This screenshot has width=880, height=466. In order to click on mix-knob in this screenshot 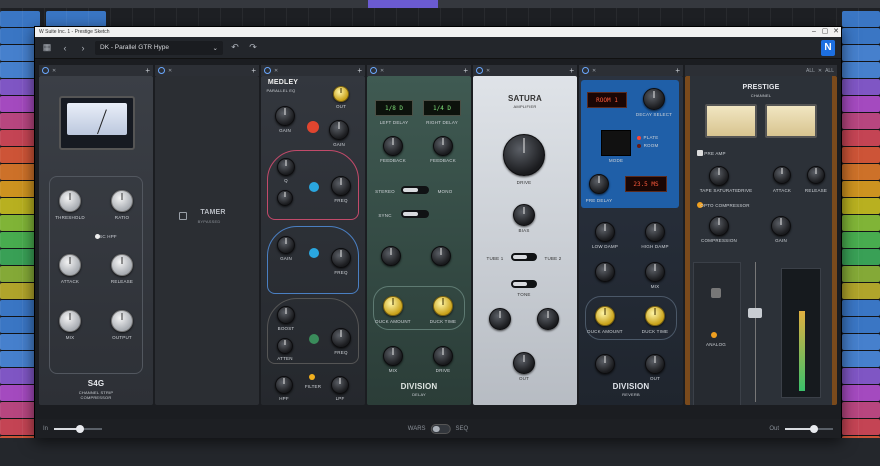, I will do `click(70, 321)`.